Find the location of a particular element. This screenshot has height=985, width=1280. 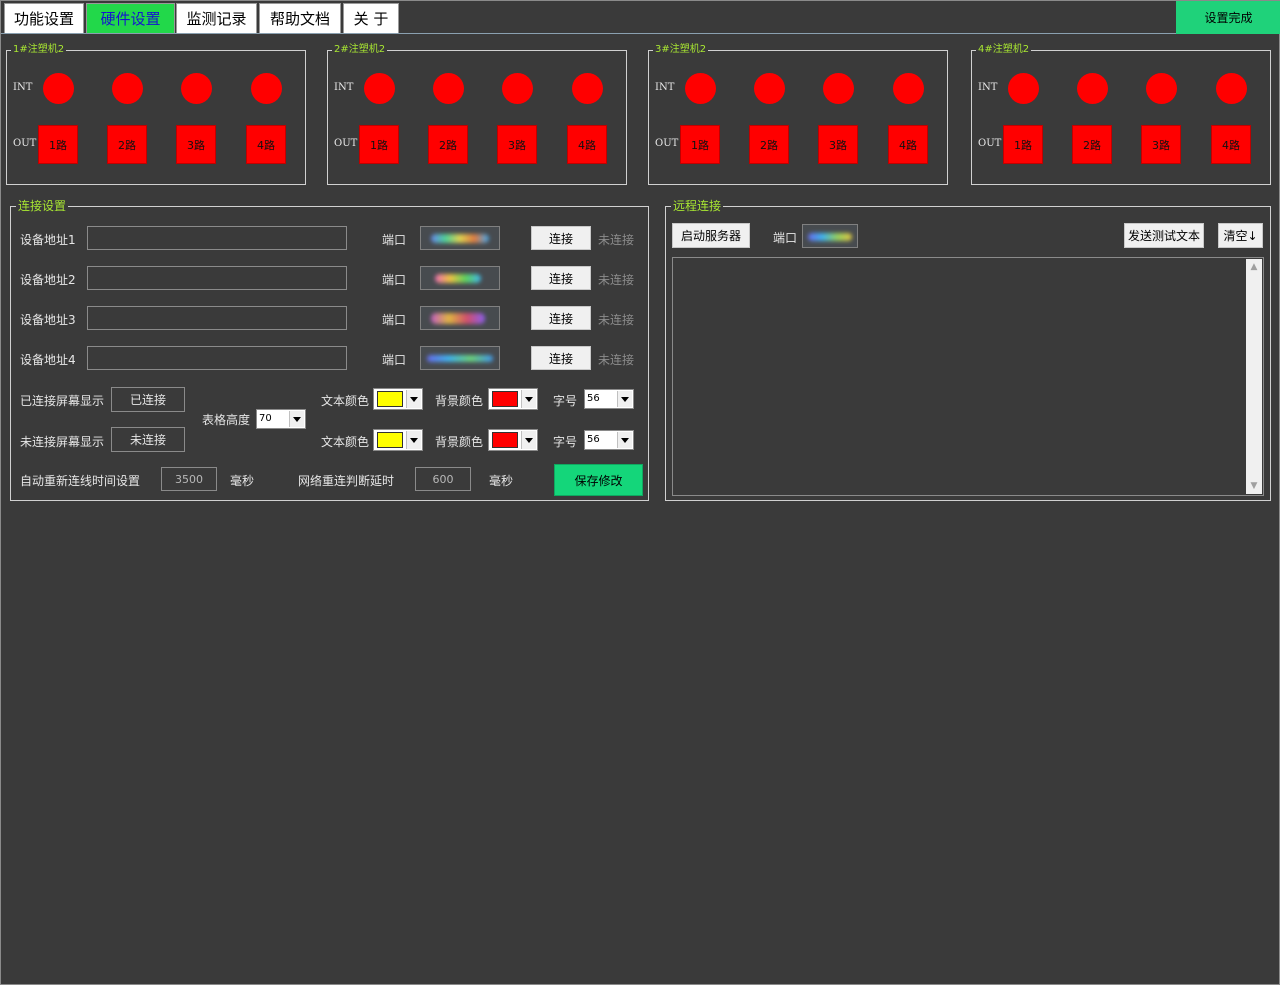

remote-connection-group: 远程连接 启动服务器 端口 发送测试文本 清空↓ ▲ ▼ is located at coordinates (968, 349).